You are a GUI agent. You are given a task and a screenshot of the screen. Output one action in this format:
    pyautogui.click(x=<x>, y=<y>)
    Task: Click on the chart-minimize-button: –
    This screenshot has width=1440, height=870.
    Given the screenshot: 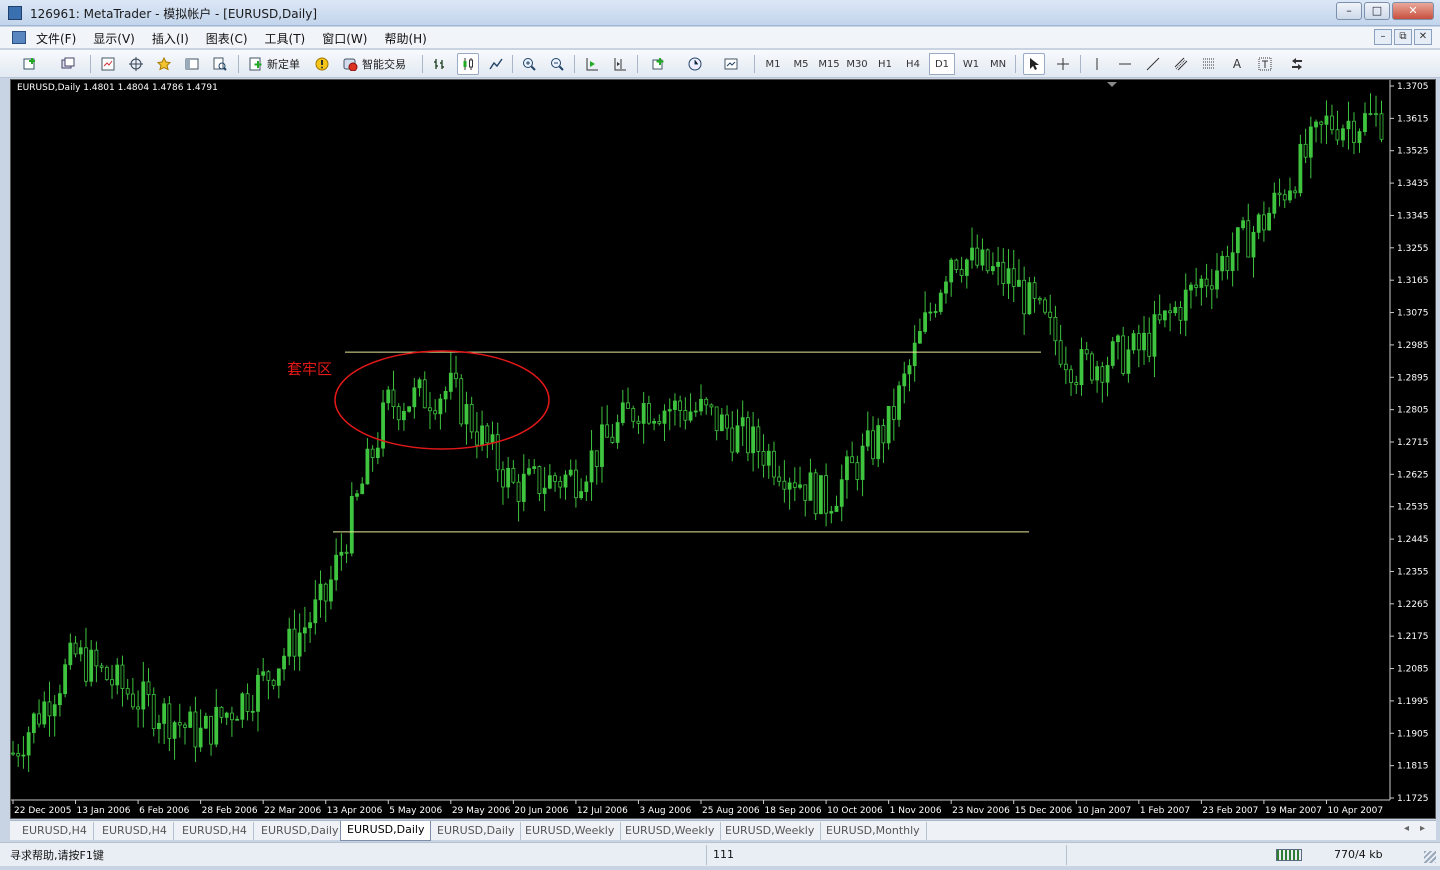 What is the action you would take?
    pyautogui.click(x=1383, y=37)
    